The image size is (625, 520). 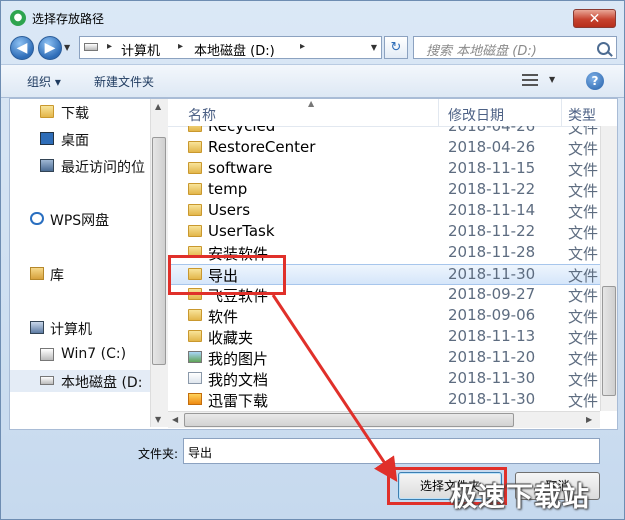 What do you see at coordinates (75, 114) in the screenshot?
I see `nav-item-label: 下载` at bounding box center [75, 114].